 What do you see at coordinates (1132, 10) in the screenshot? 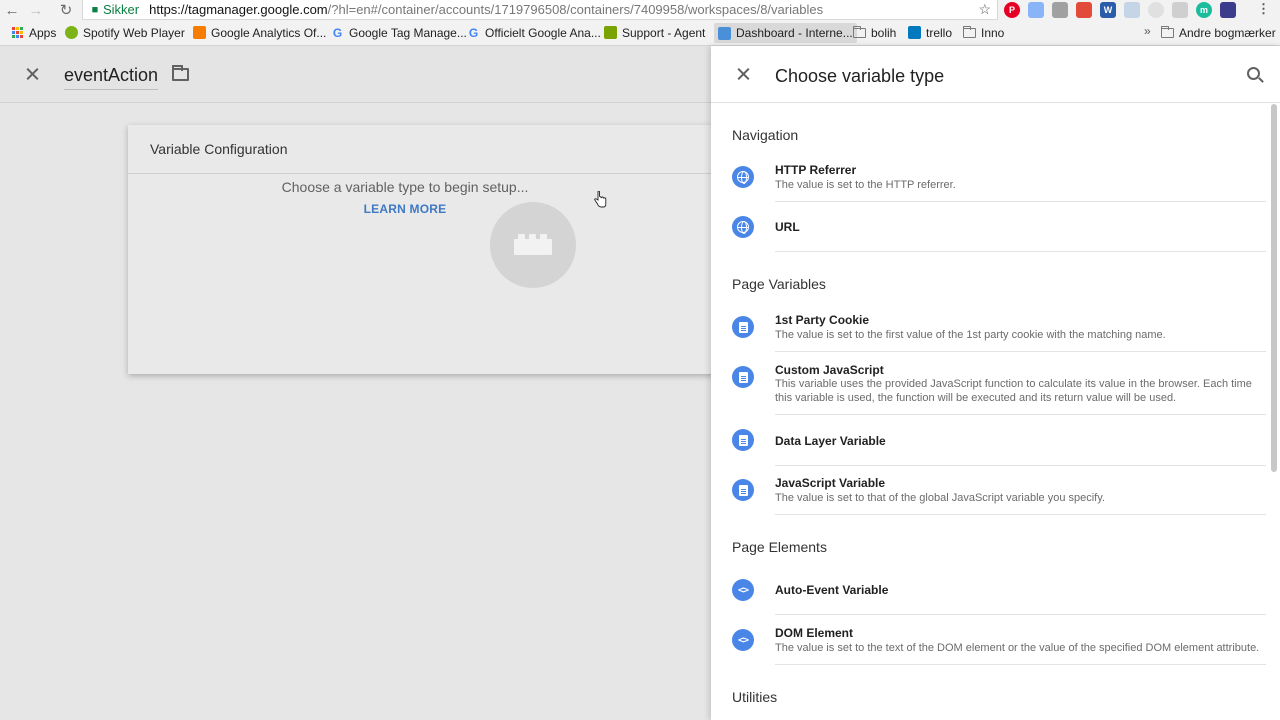
I see `dropbox-icon` at bounding box center [1132, 10].